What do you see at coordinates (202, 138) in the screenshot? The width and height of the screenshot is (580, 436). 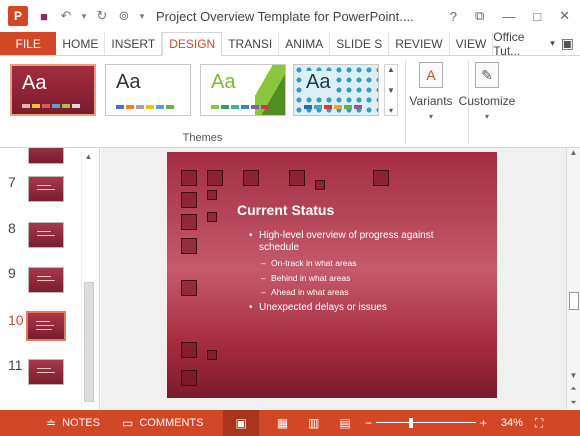 I see `themes-group-label: Themes` at bounding box center [202, 138].